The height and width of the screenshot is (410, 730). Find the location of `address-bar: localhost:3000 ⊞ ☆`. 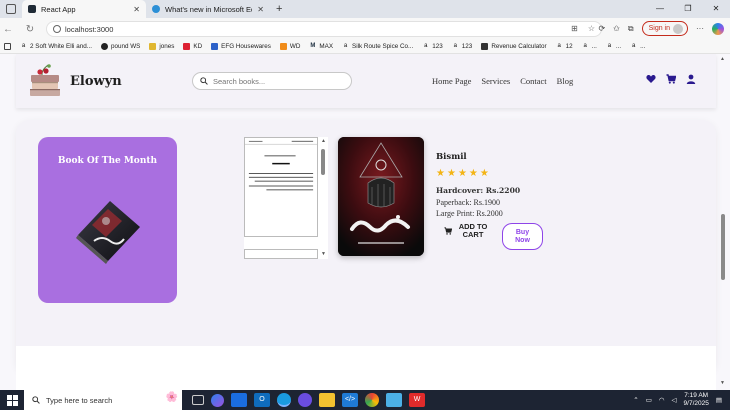

address-bar: localhost:3000 ⊞ ☆ is located at coordinates (324, 29).